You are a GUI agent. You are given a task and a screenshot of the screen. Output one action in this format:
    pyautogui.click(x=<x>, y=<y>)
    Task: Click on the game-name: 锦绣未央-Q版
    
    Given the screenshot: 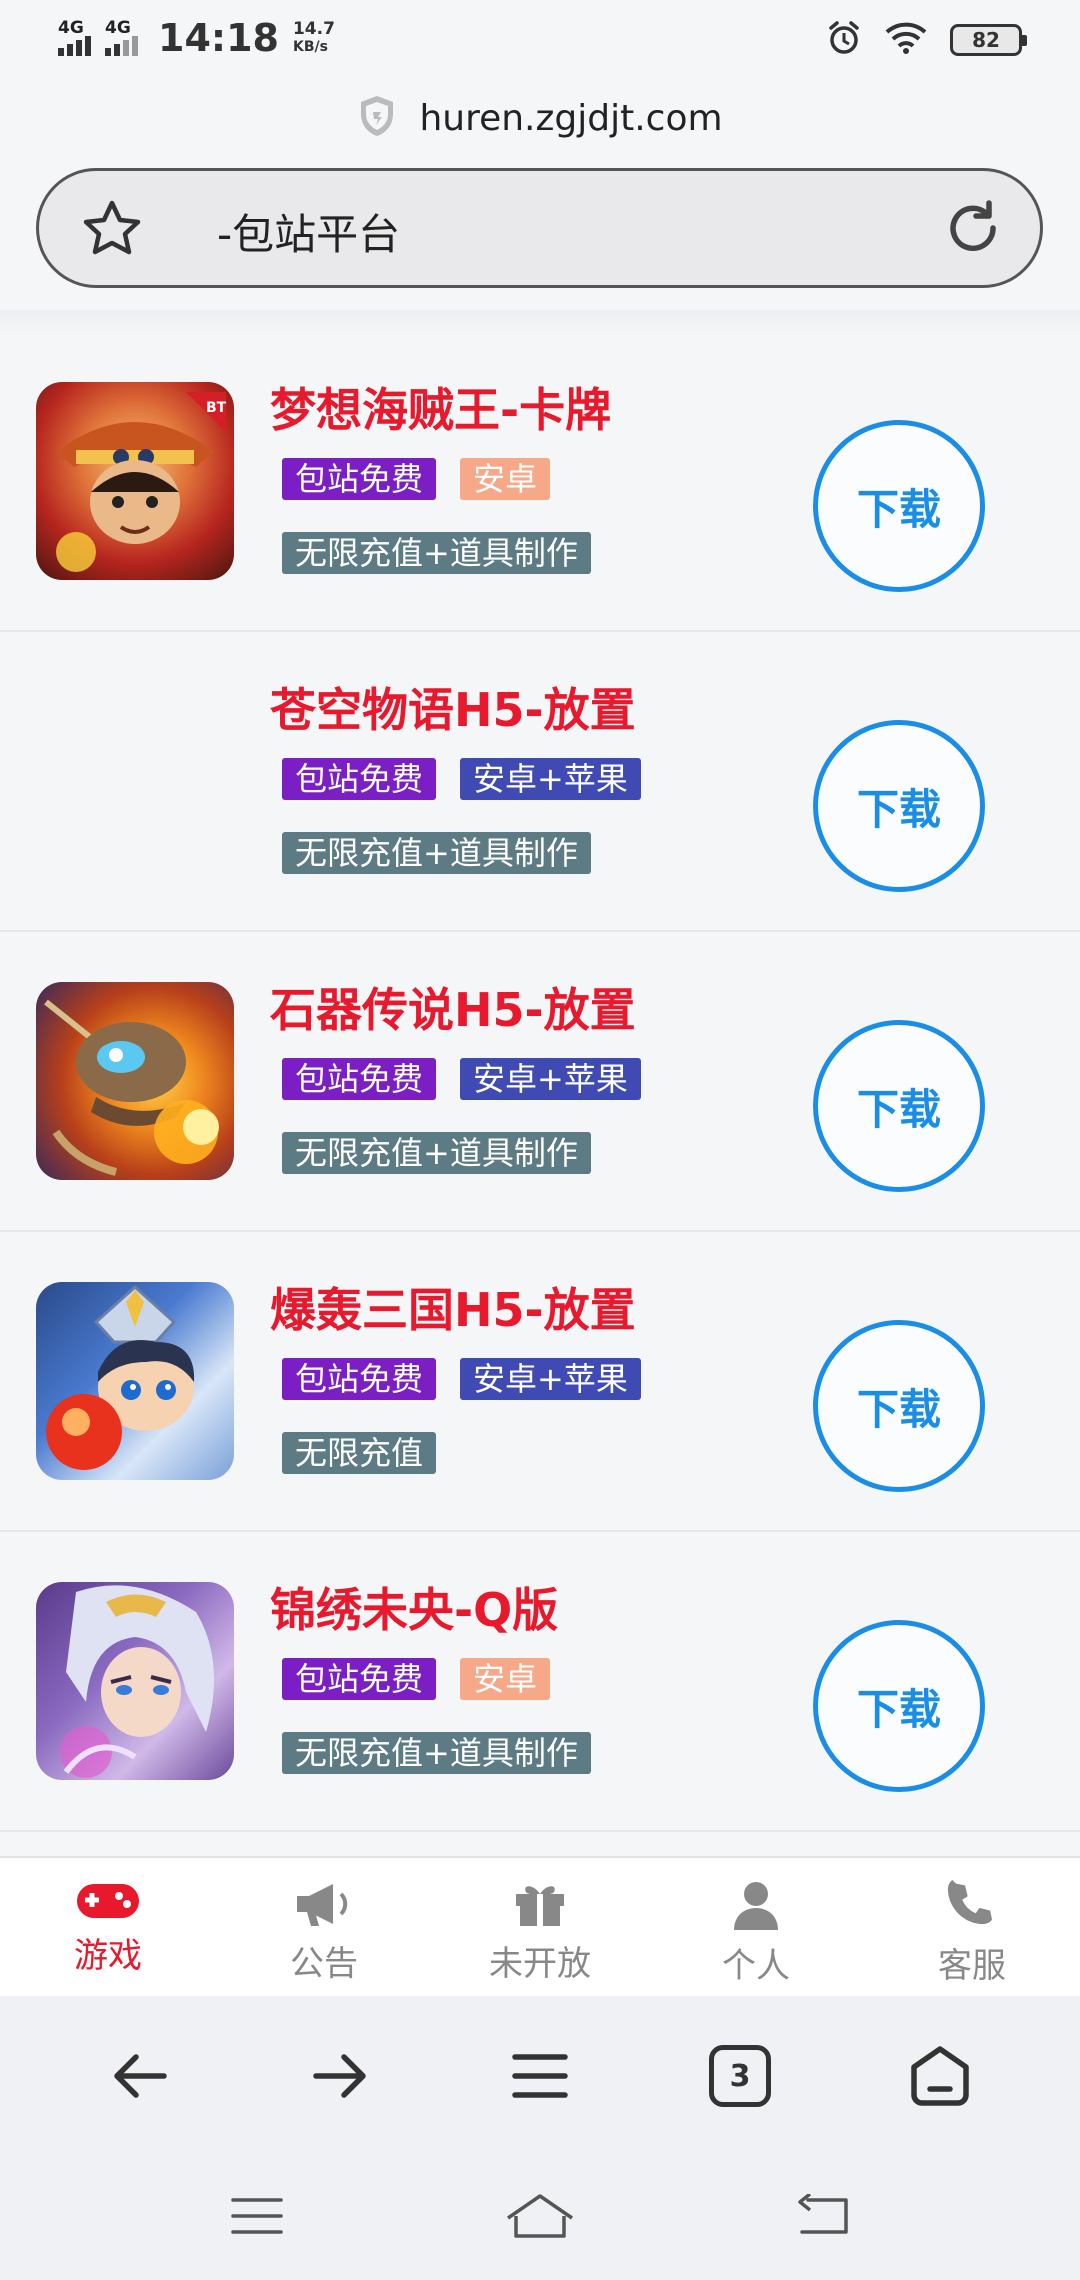 What is the action you would take?
    pyautogui.click(x=414, y=1607)
    